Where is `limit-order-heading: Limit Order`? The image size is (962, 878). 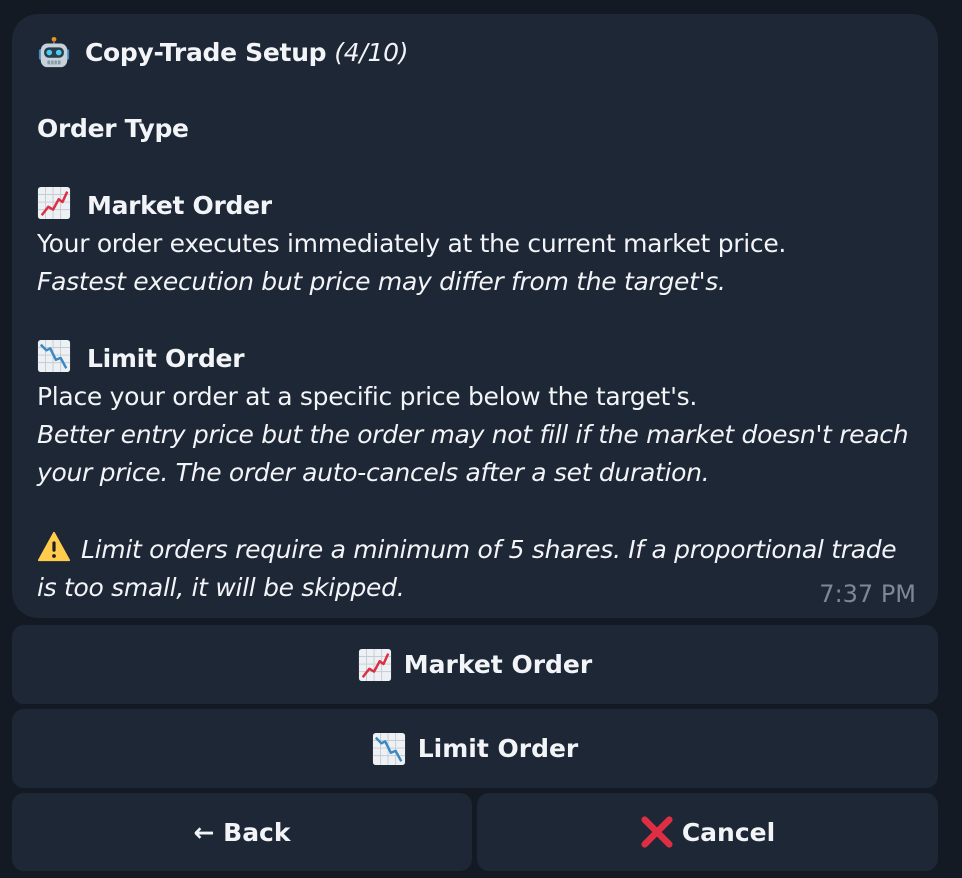 limit-order-heading: Limit Order is located at coordinates (475, 358).